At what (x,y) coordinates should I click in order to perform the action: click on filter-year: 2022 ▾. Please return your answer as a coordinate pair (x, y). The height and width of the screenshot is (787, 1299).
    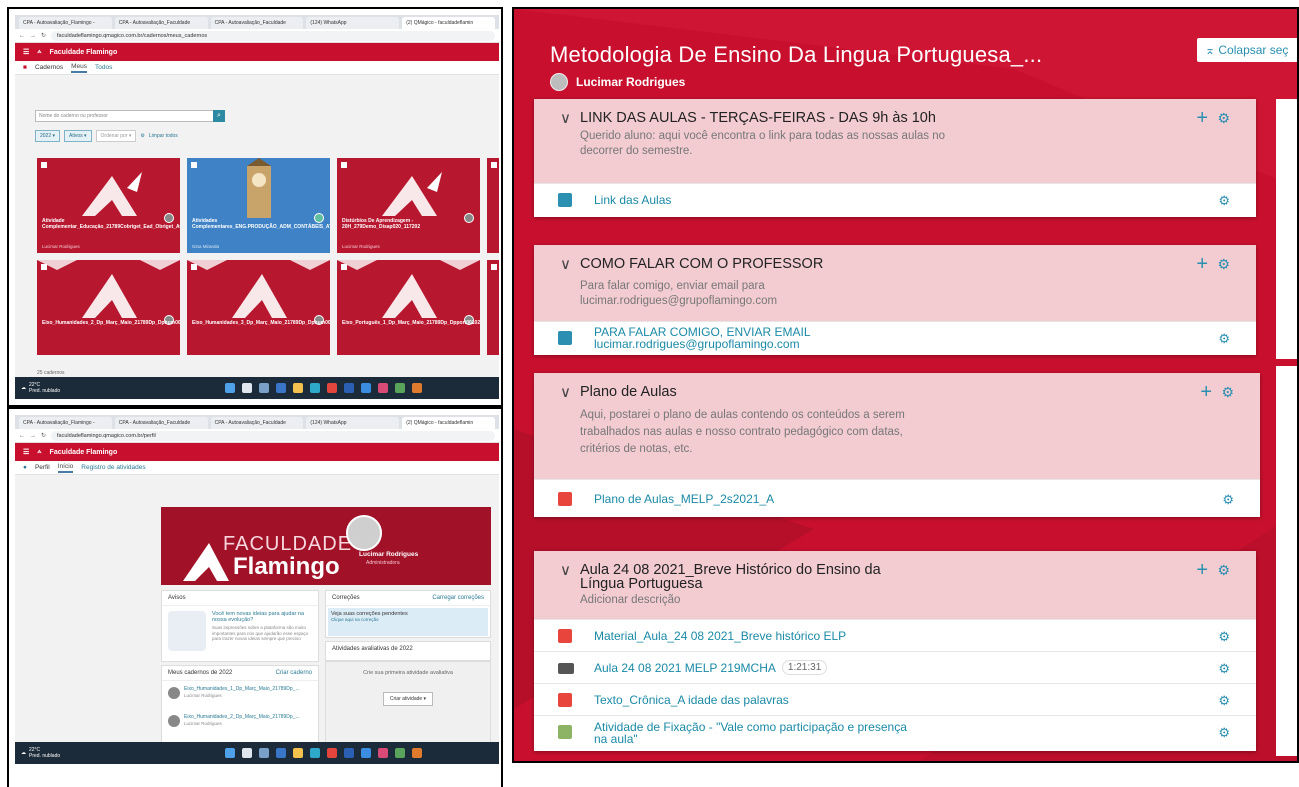
    Looking at the image, I should click on (48, 136).